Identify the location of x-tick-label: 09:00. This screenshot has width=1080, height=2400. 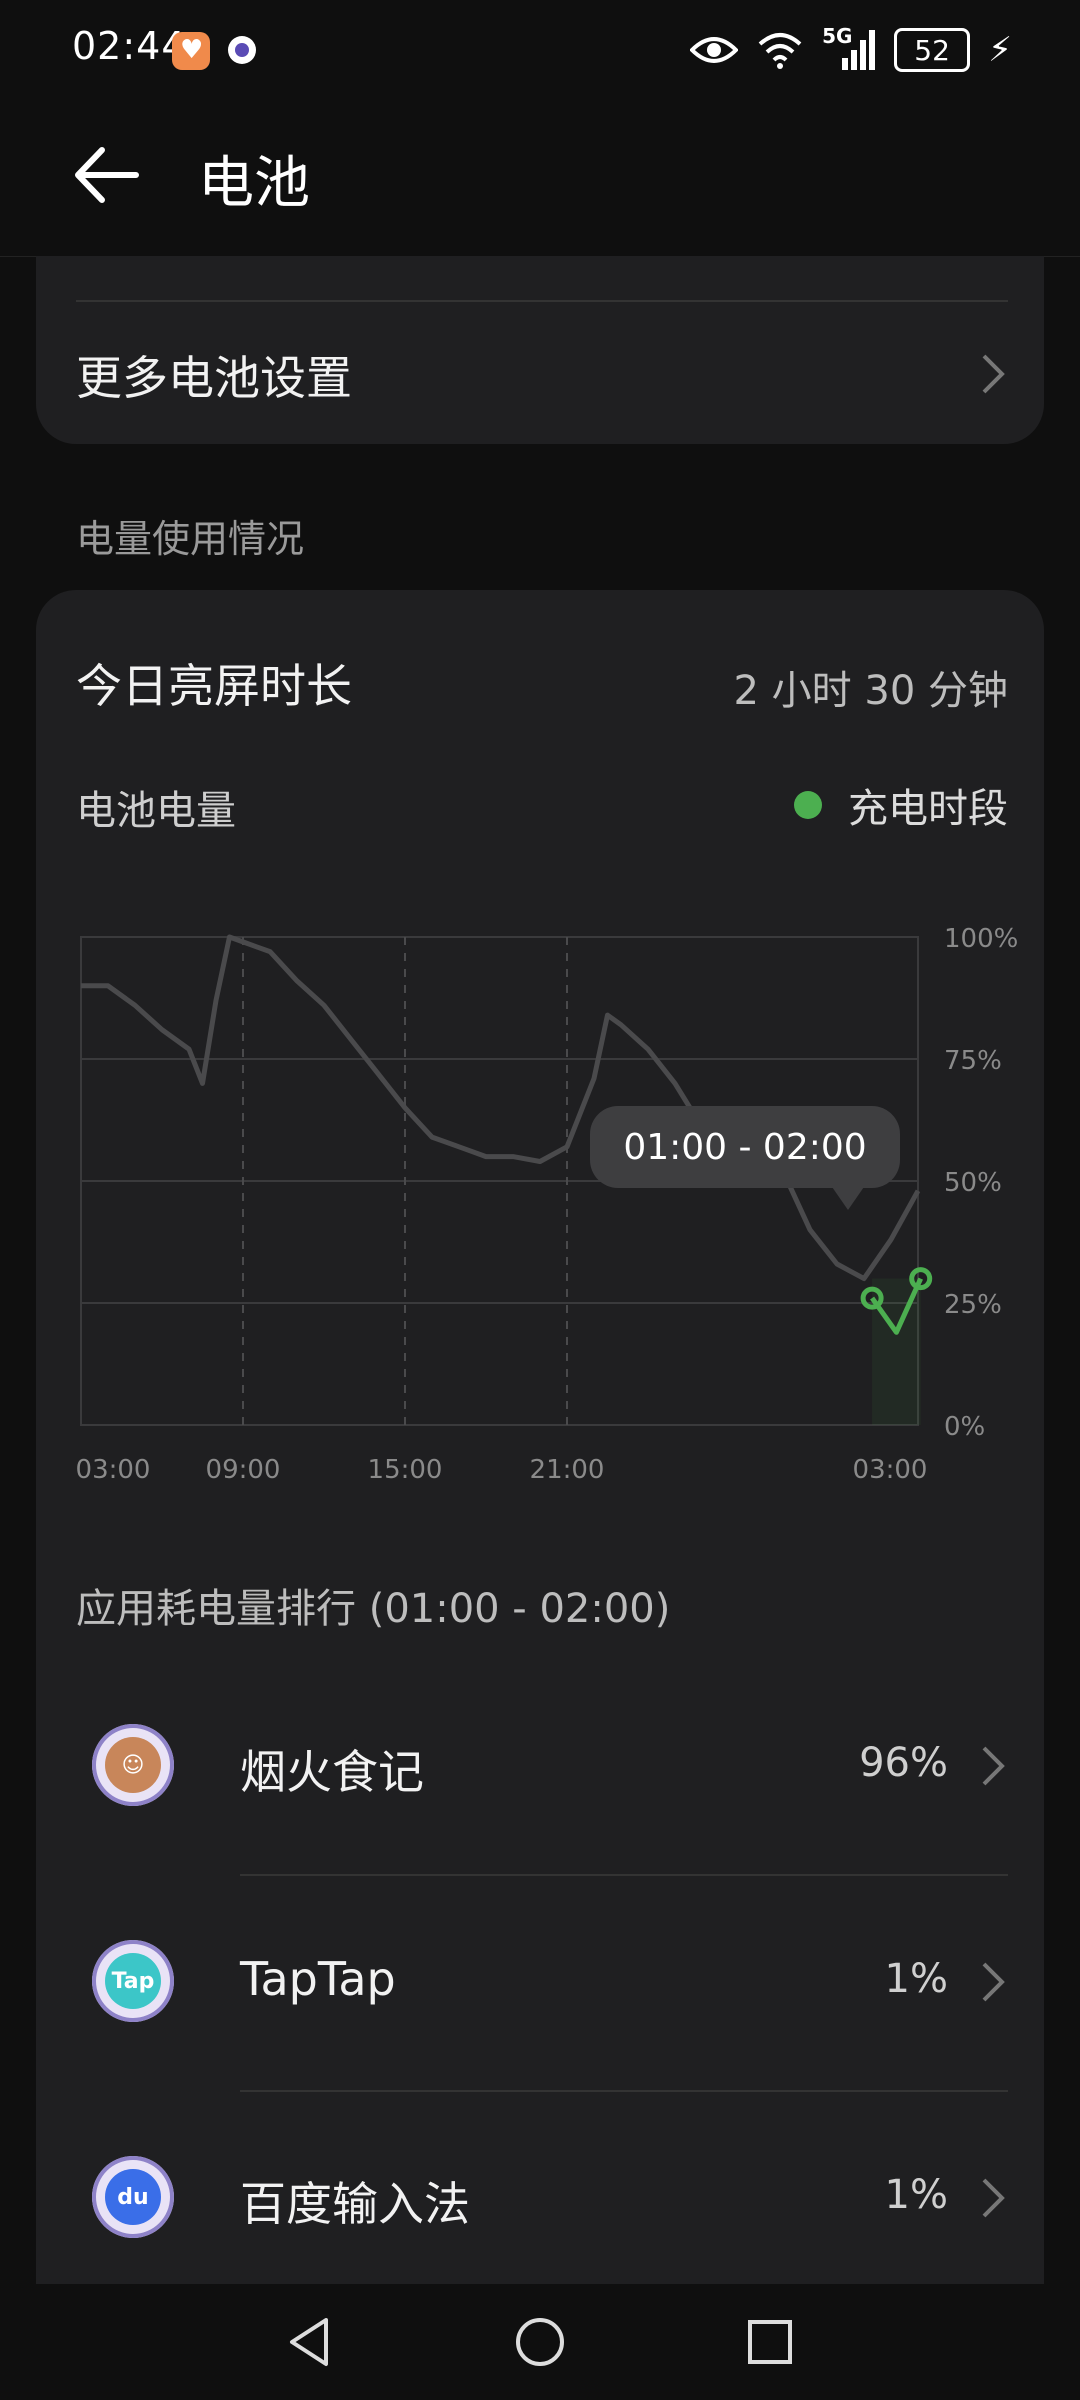
(243, 1470).